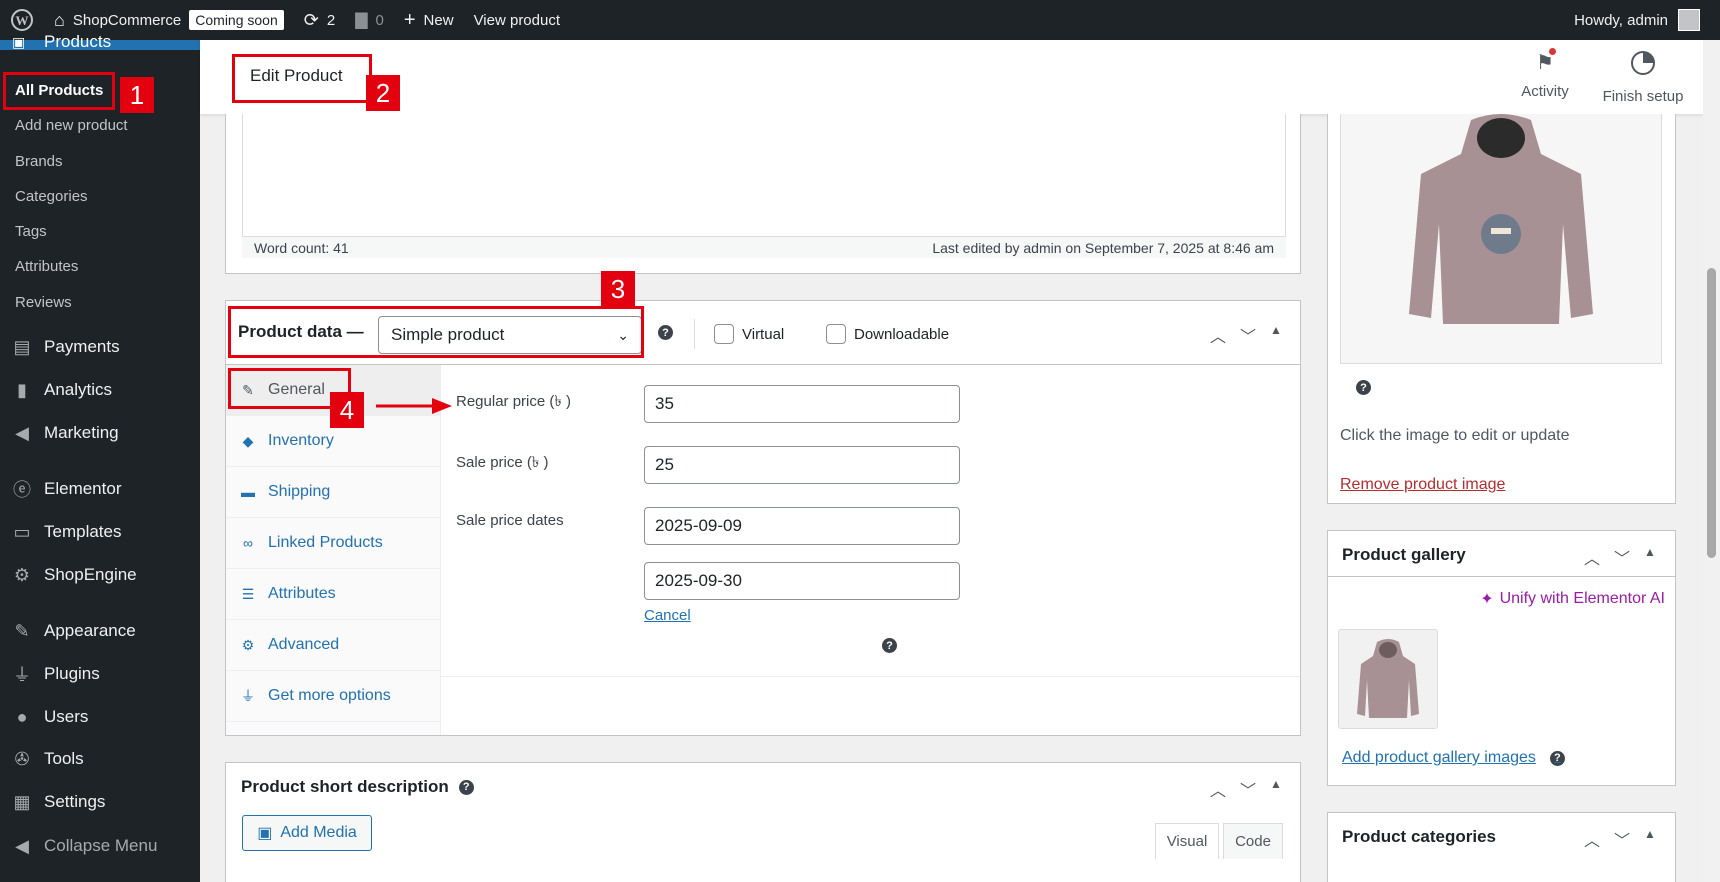 This screenshot has width=1720, height=882. I want to click on view-product-link: View product, so click(517, 20).